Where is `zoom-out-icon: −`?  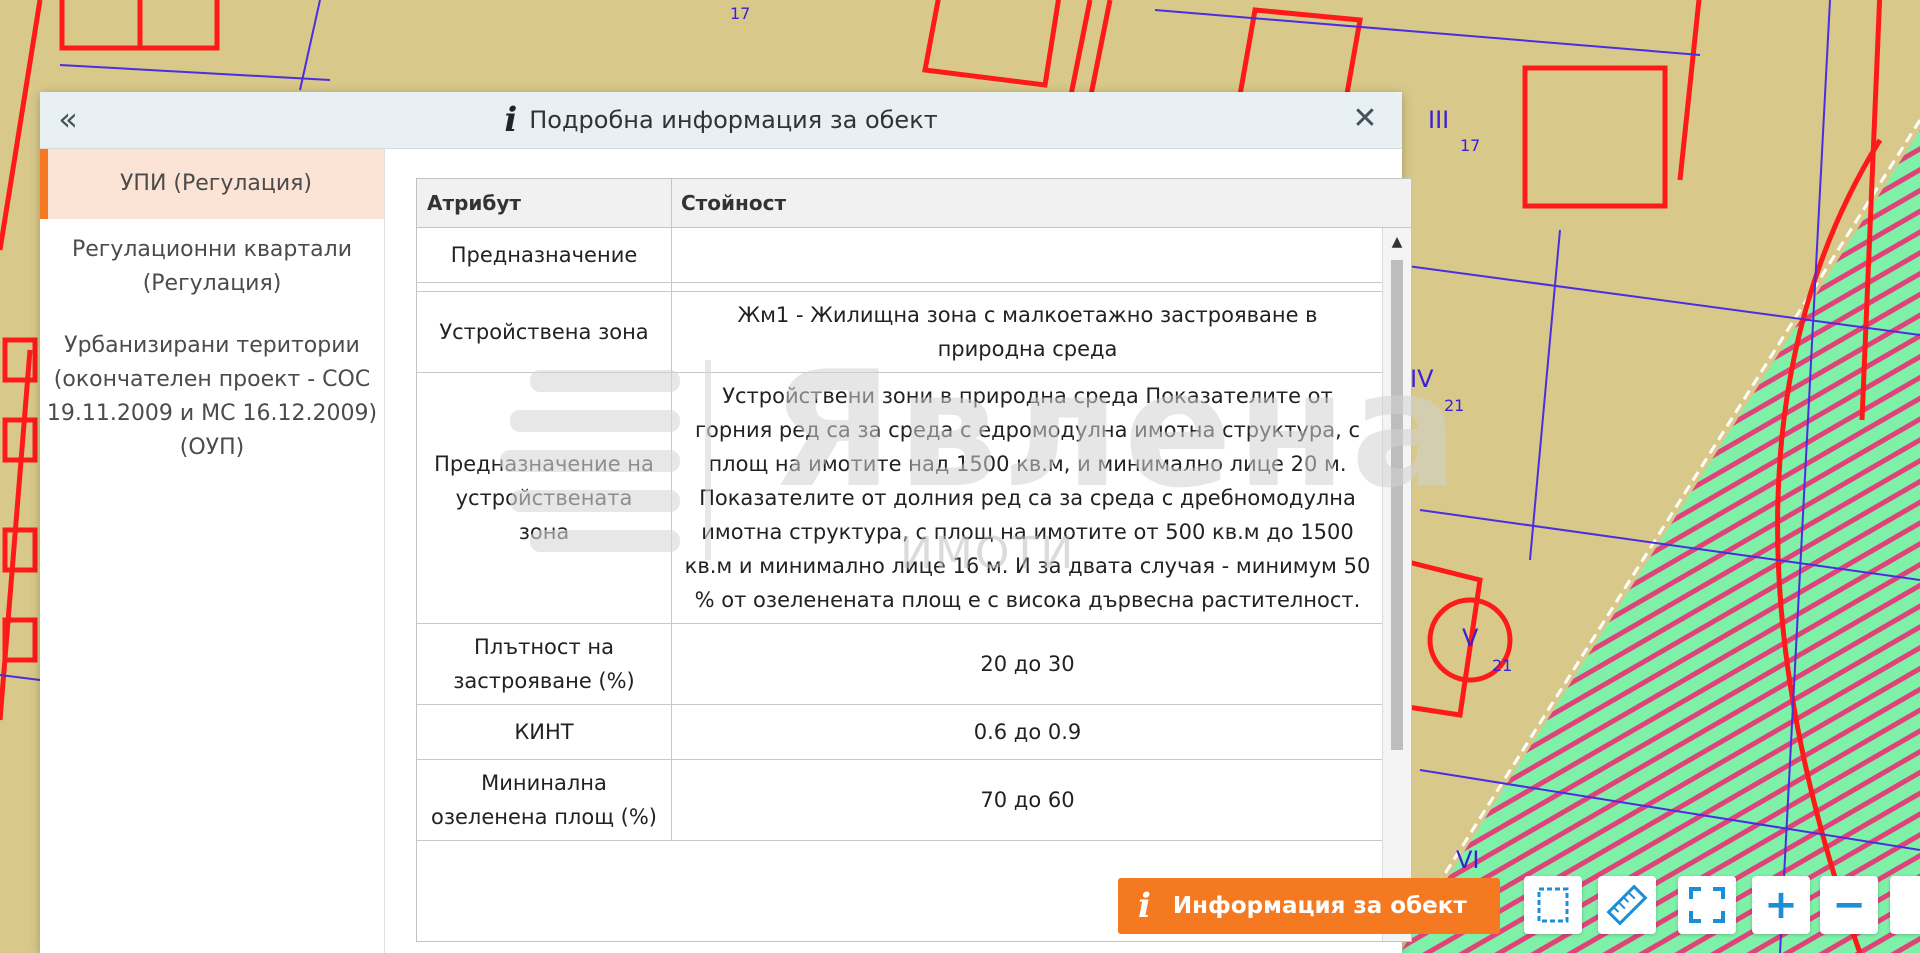
zoom-out-icon: − is located at coordinates (1849, 905).